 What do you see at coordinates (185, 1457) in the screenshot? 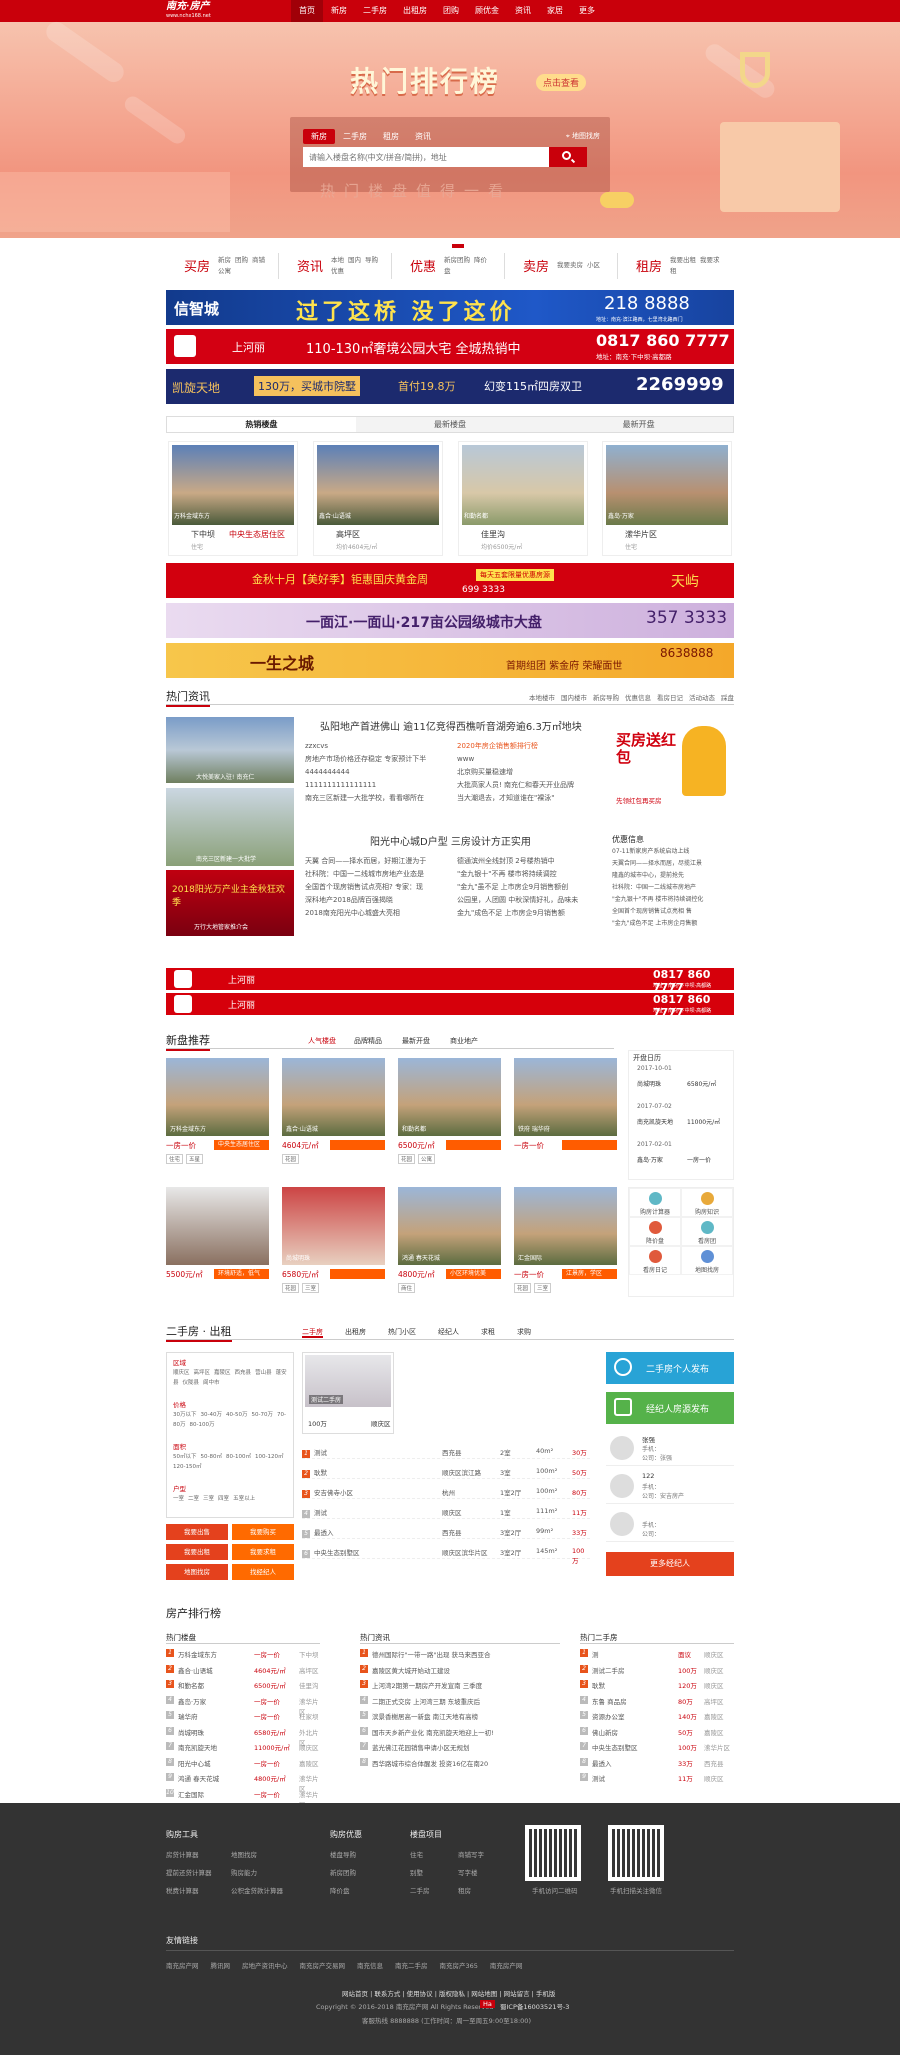
I see `filter-option: 50㎡以下` at bounding box center [185, 1457].